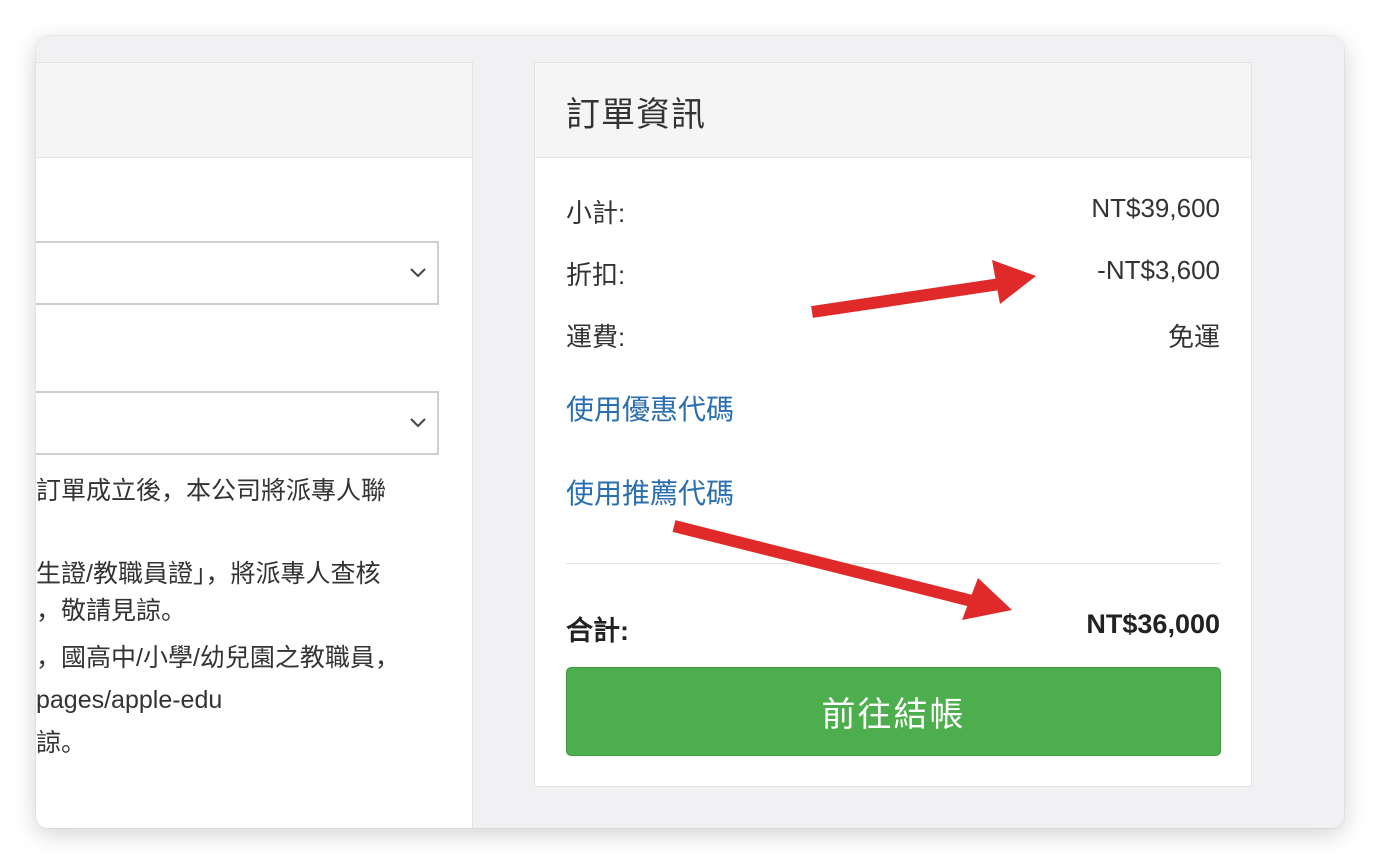 The height and width of the screenshot is (864, 1380). I want to click on customer-info-panel-header, so click(254, 110).